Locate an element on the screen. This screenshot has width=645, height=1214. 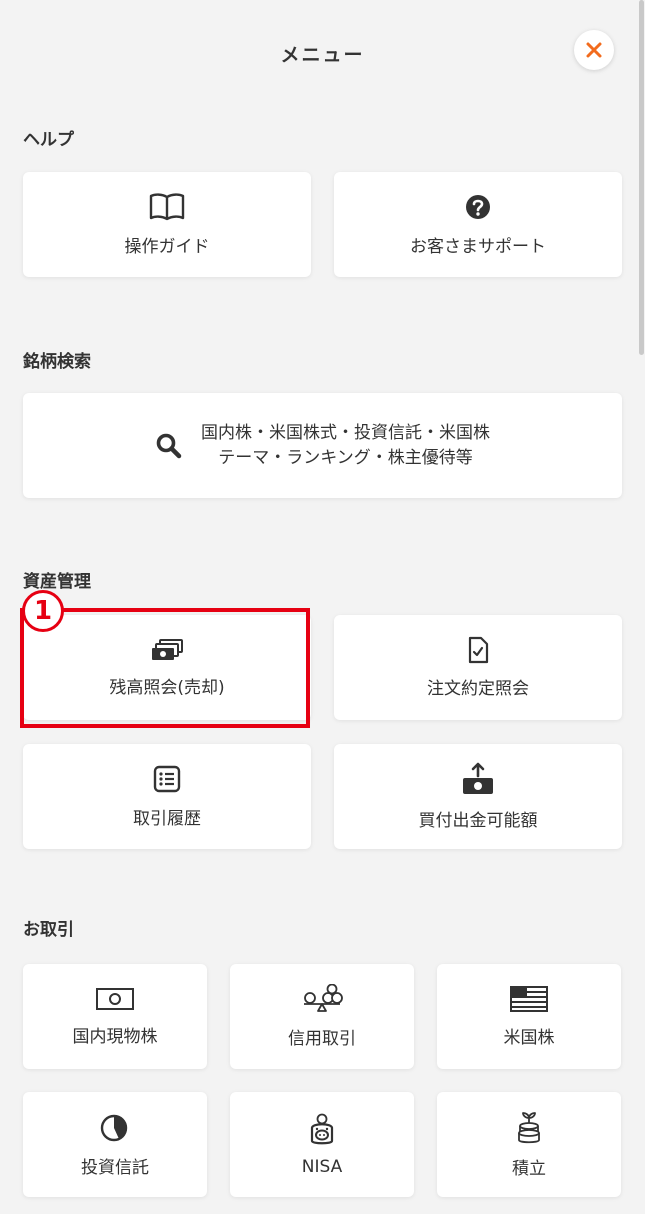
orders-label: 注文約定照会 is located at coordinates (478, 689).